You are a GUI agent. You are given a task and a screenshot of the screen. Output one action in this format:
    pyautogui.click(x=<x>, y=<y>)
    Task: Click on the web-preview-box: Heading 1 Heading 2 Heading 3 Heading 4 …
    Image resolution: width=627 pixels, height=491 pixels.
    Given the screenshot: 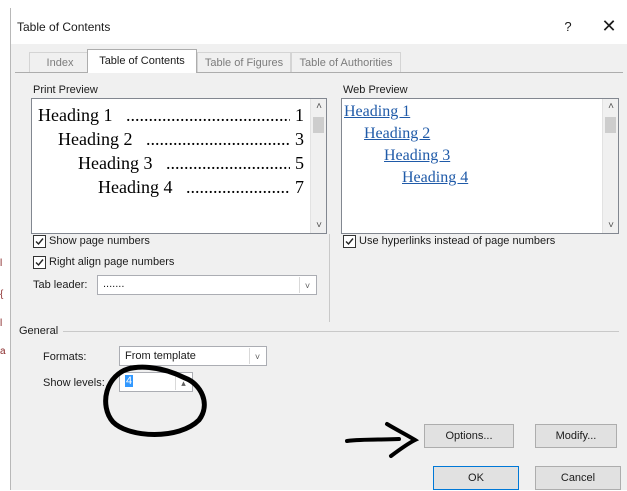 What is the action you would take?
    pyautogui.click(x=480, y=166)
    